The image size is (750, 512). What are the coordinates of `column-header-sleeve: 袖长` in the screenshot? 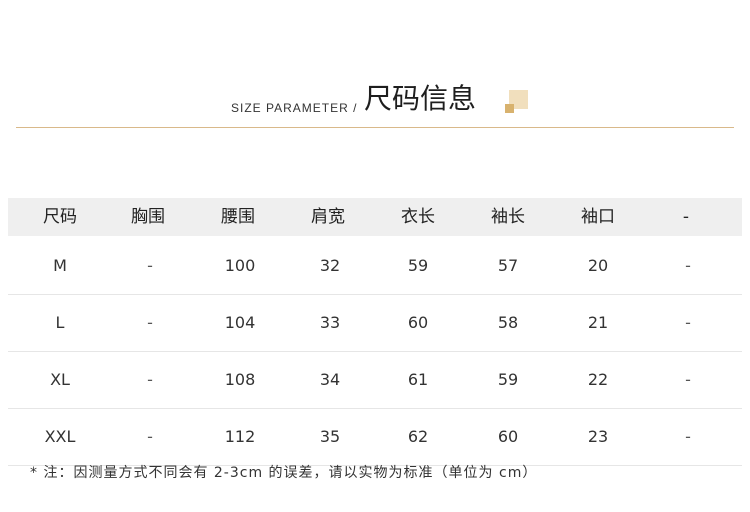 It's located at (508, 217).